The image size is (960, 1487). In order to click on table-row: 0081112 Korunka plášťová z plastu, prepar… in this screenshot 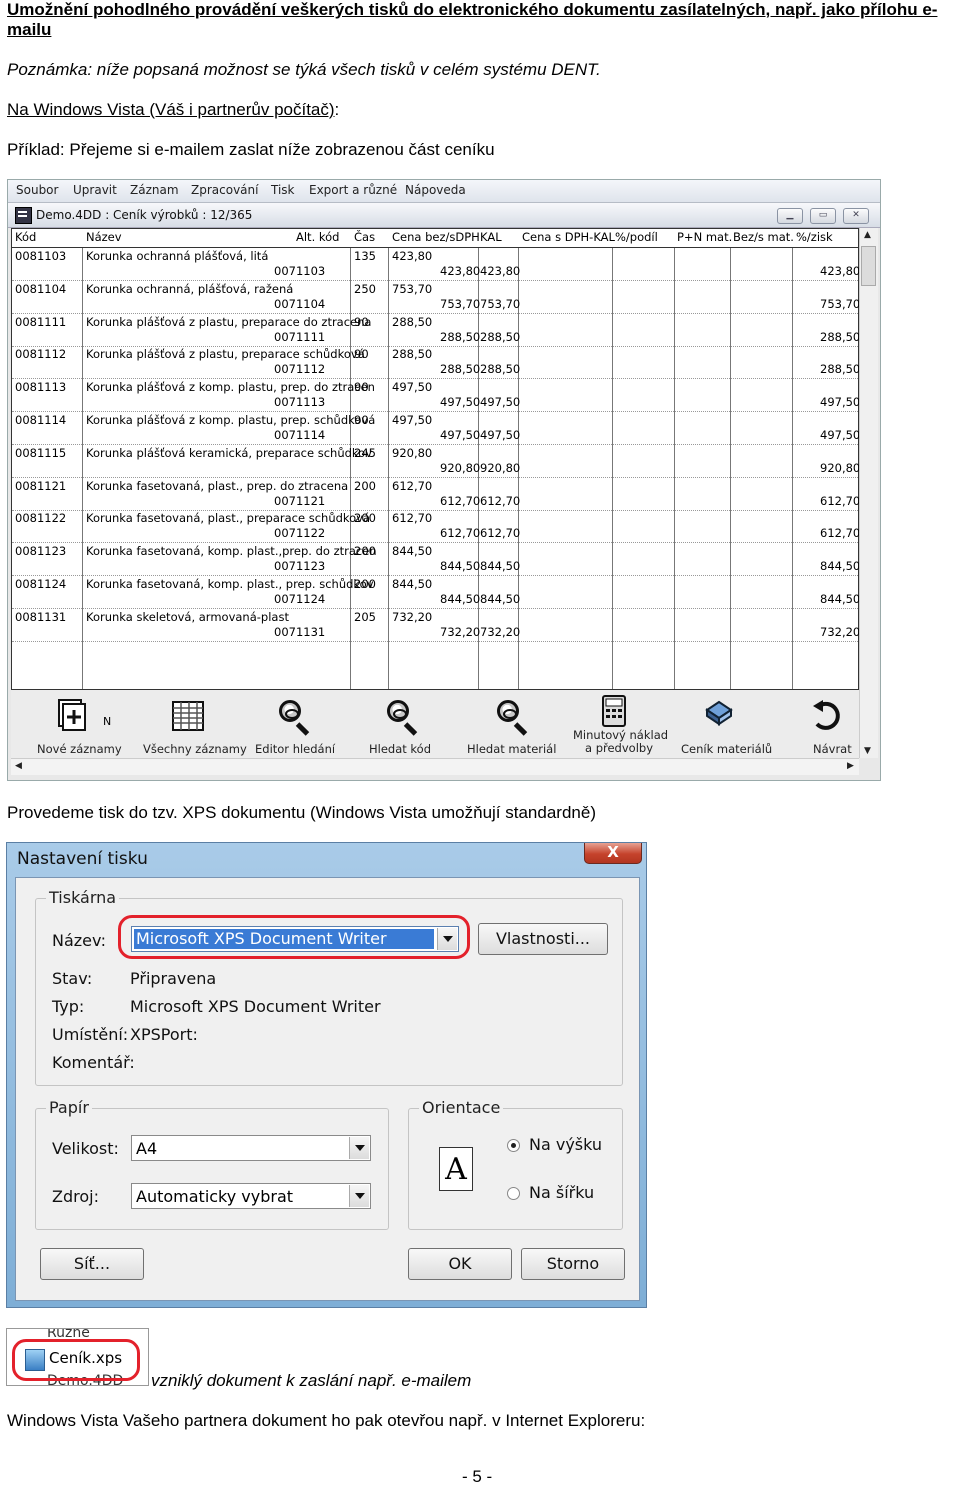, I will do `click(436, 363)`.